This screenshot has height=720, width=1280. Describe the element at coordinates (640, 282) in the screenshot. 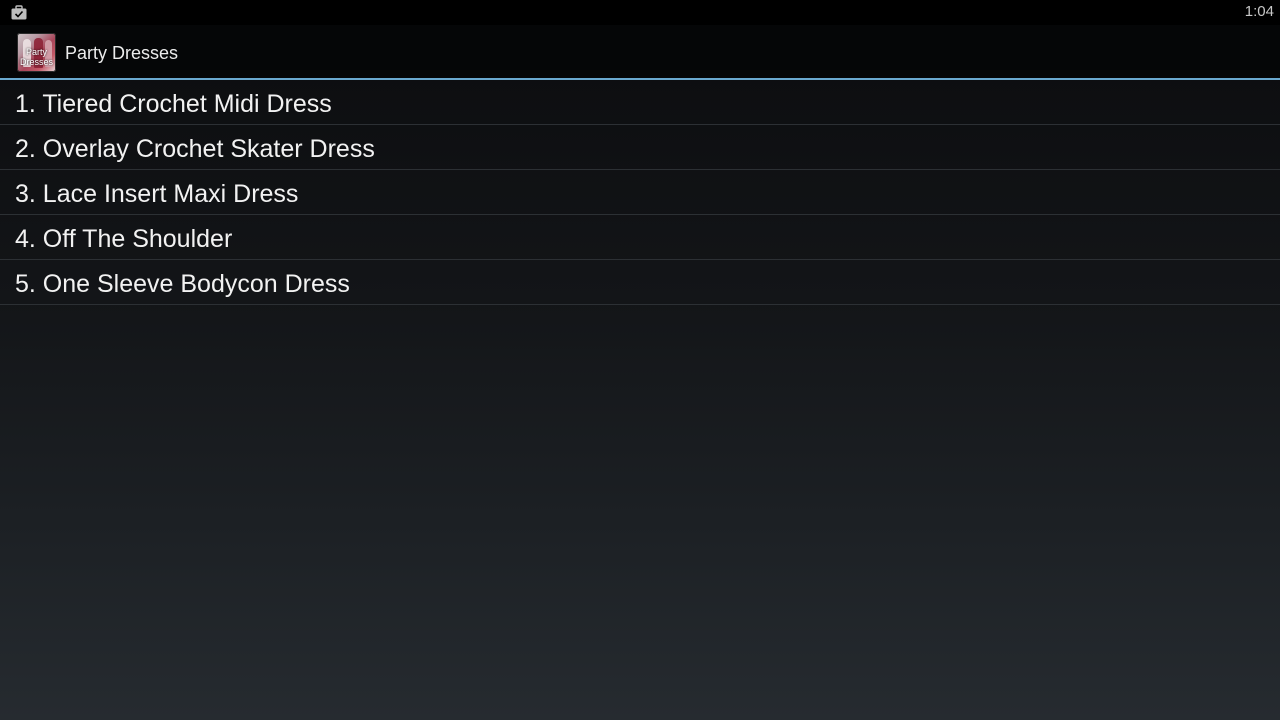

I see `list-item: 5. One Sleeve Bodycon Dress` at that location.